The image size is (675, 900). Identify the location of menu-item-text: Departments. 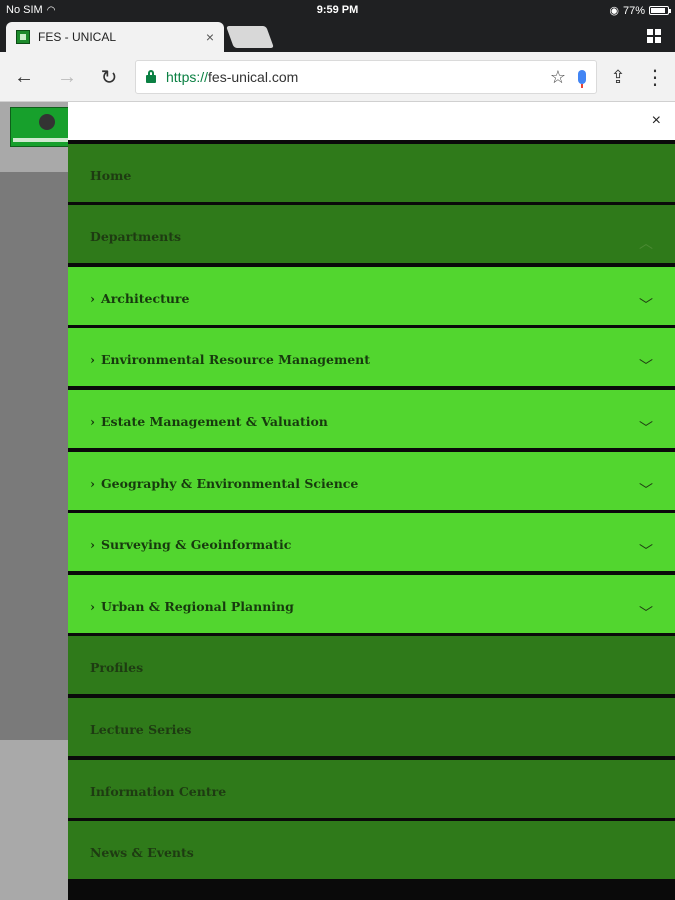
(136, 237).